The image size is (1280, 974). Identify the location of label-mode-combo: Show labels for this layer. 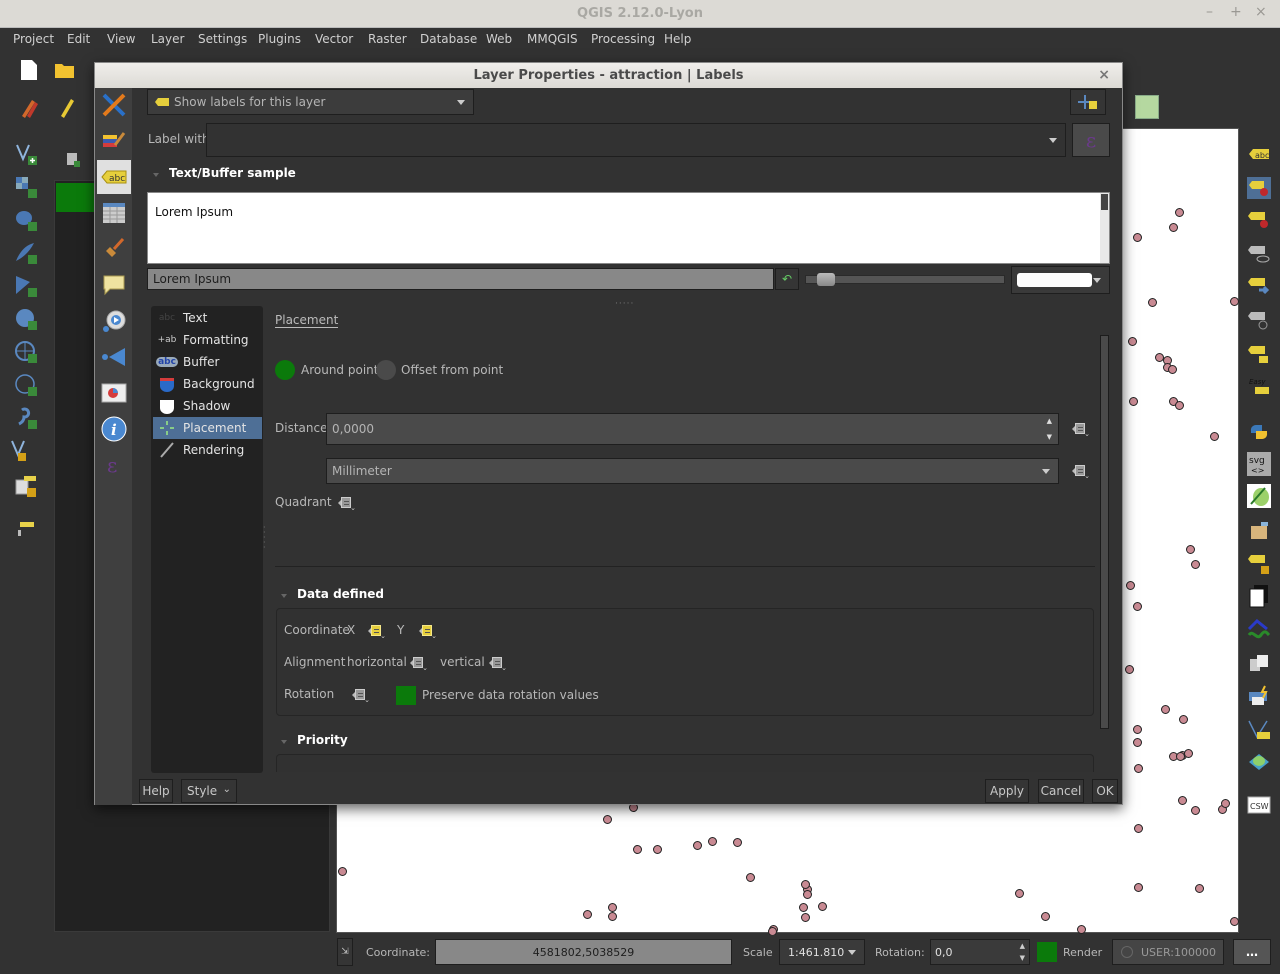
(310, 102).